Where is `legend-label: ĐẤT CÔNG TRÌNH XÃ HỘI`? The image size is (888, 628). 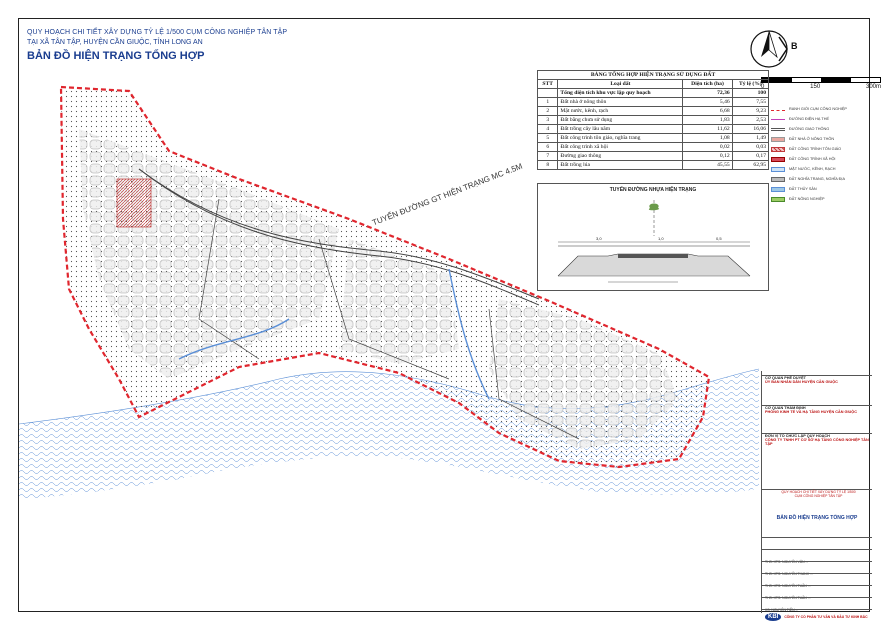
legend-label: ĐẤT CÔNG TRÌNH XÃ HỘI is located at coordinates (812, 159).